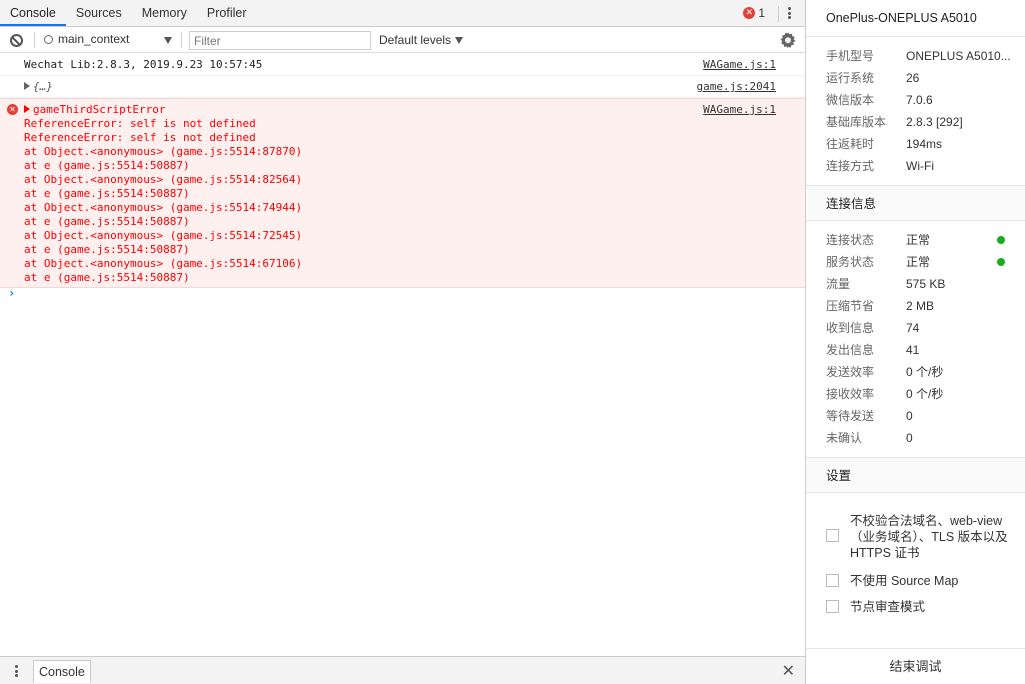 The image size is (1025, 684). I want to click on setting-no-source-map: 不使用 Source Map, so click(915, 586).